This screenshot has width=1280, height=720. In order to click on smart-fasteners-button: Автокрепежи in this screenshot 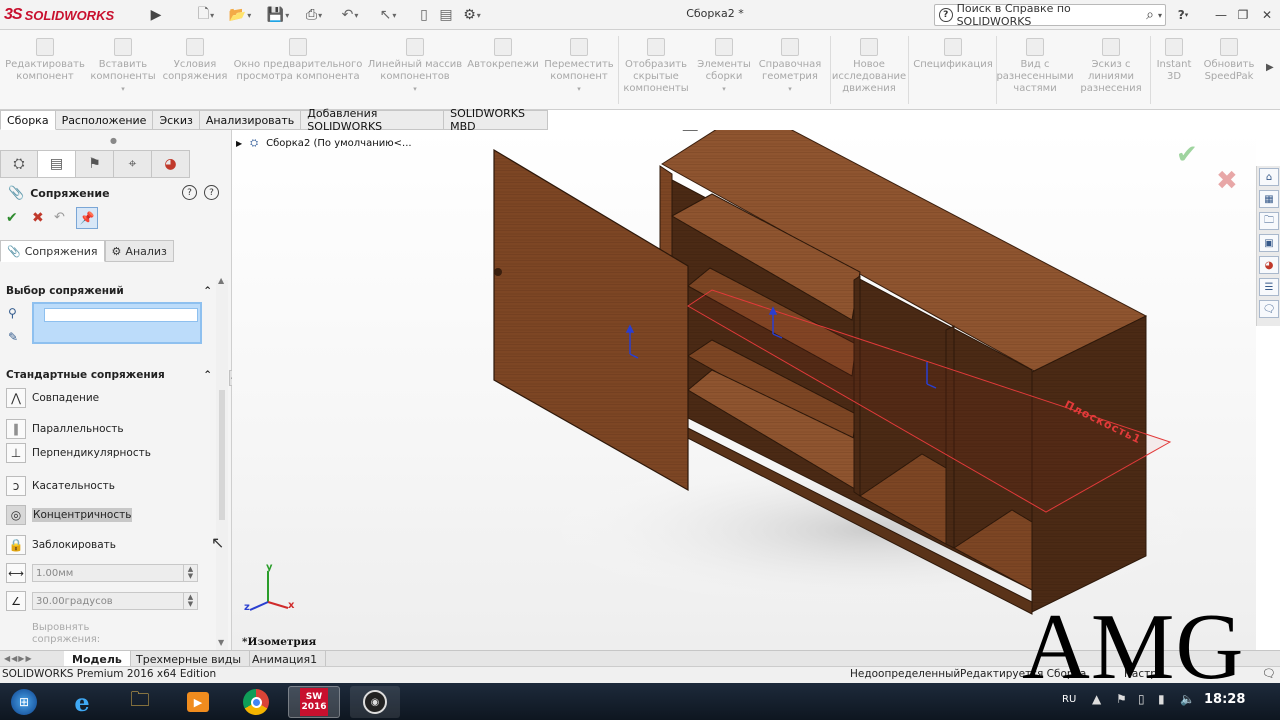, I will do `click(503, 73)`.